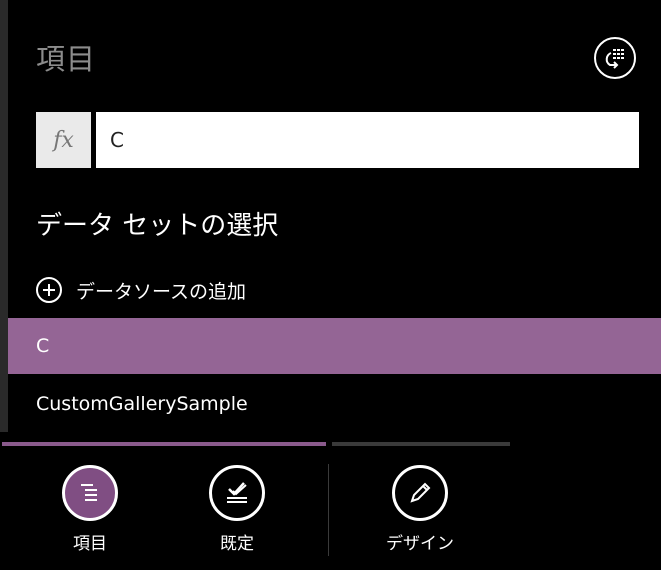 The width and height of the screenshot is (661, 570). What do you see at coordinates (157, 226) in the screenshot?
I see `dataset-heading: データ セットの選択` at bounding box center [157, 226].